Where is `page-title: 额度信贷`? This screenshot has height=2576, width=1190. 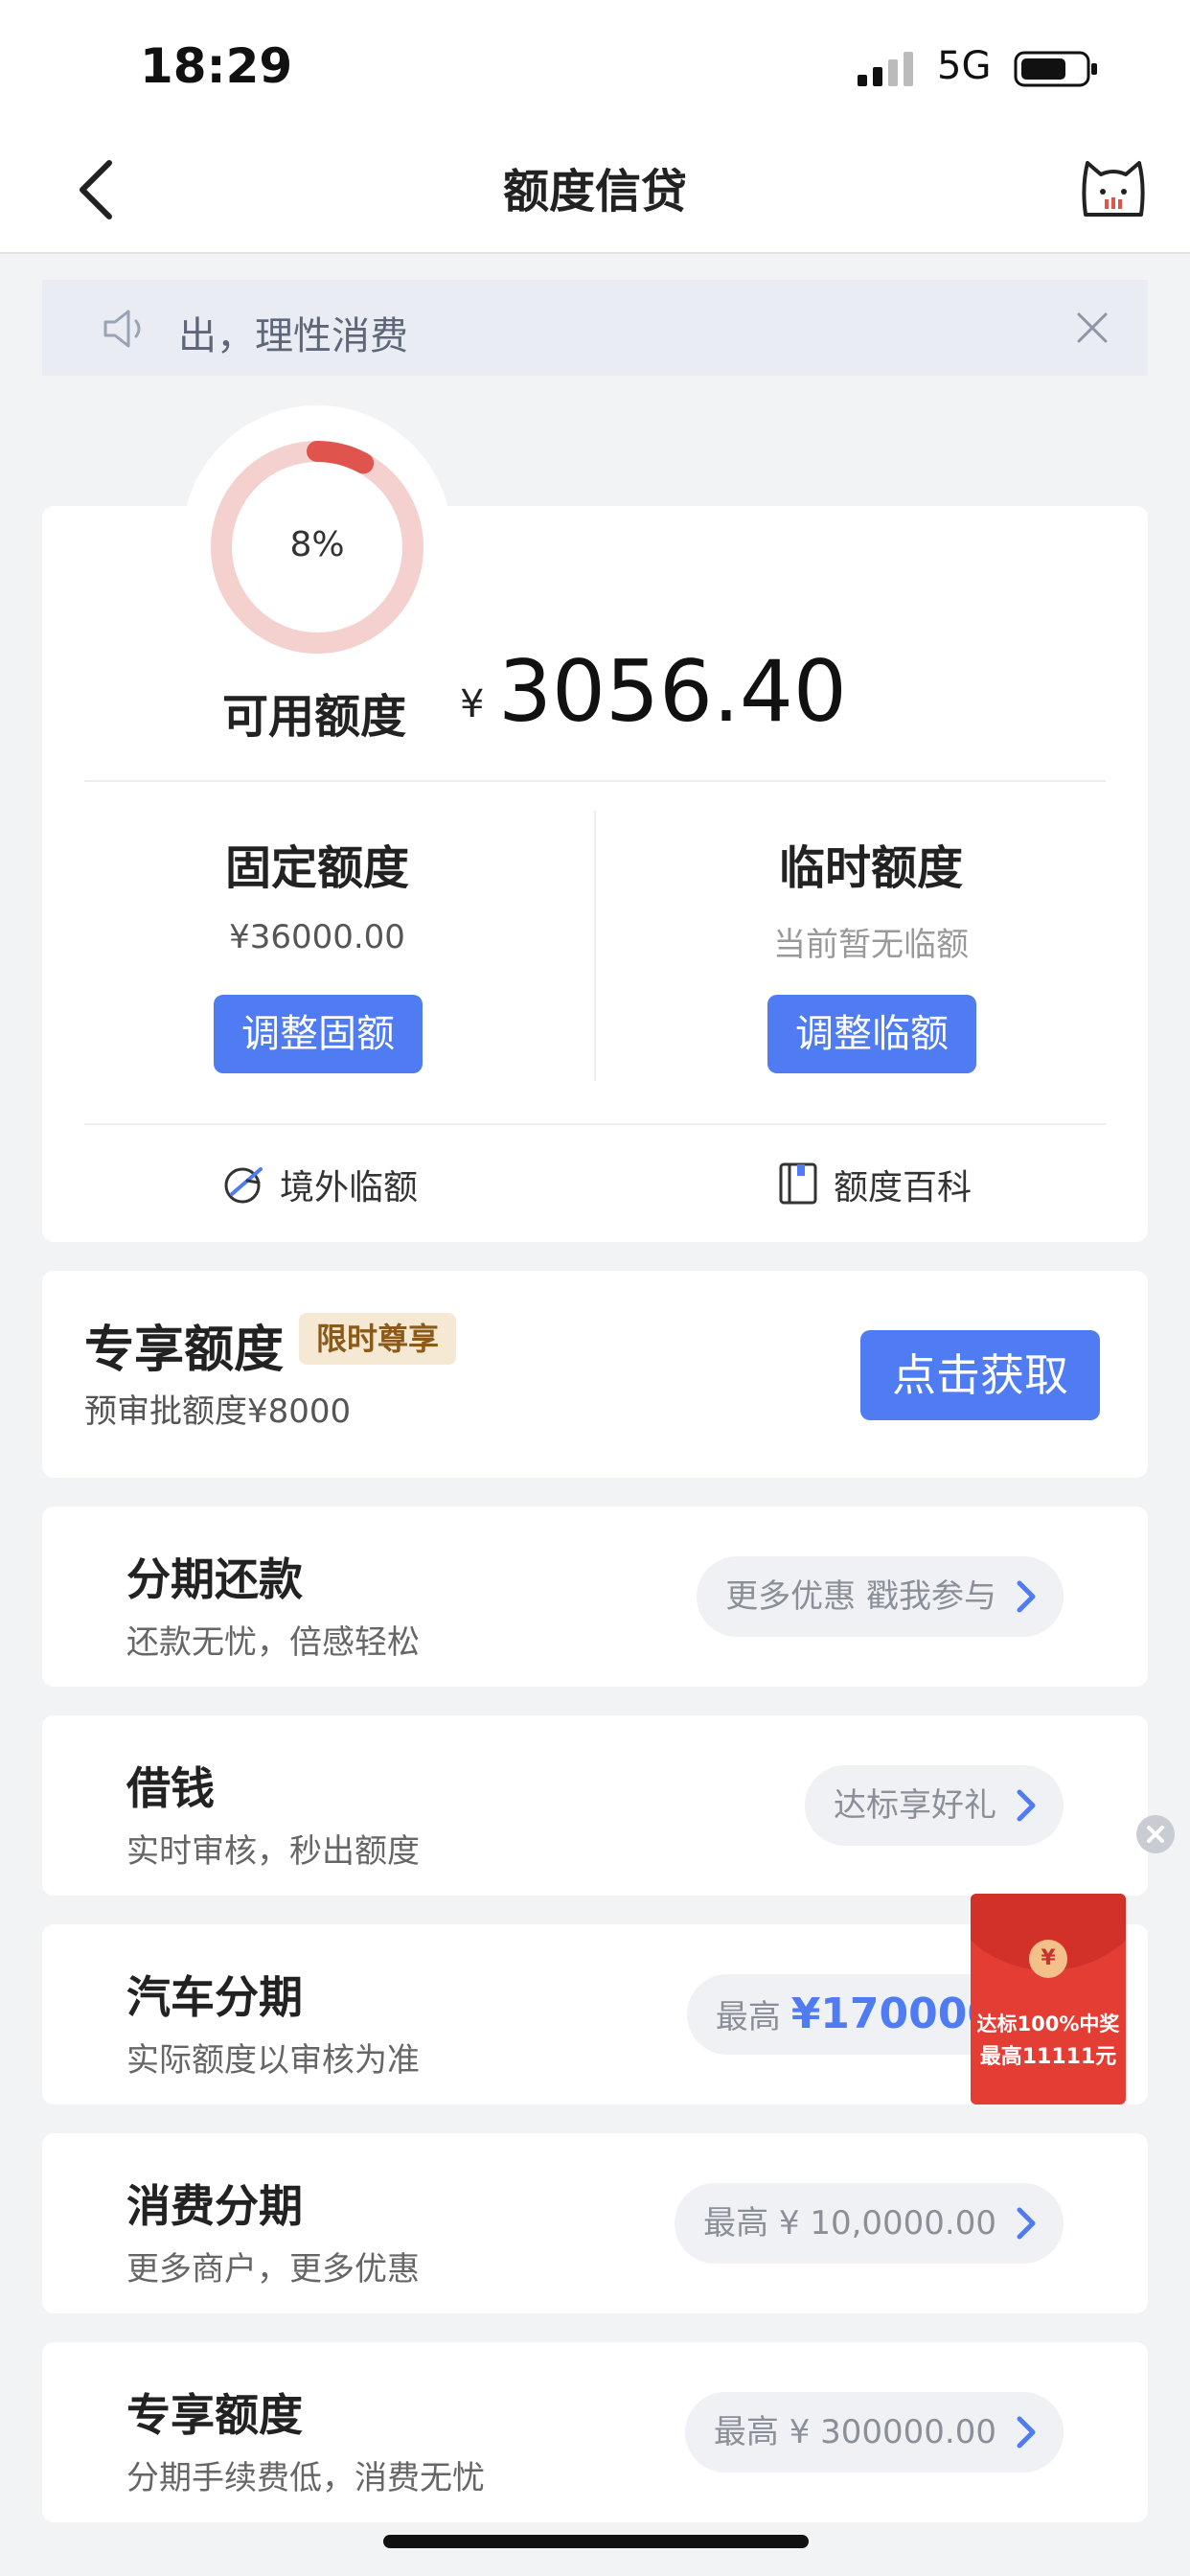 page-title: 额度信贷 is located at coordinates (594, 191).